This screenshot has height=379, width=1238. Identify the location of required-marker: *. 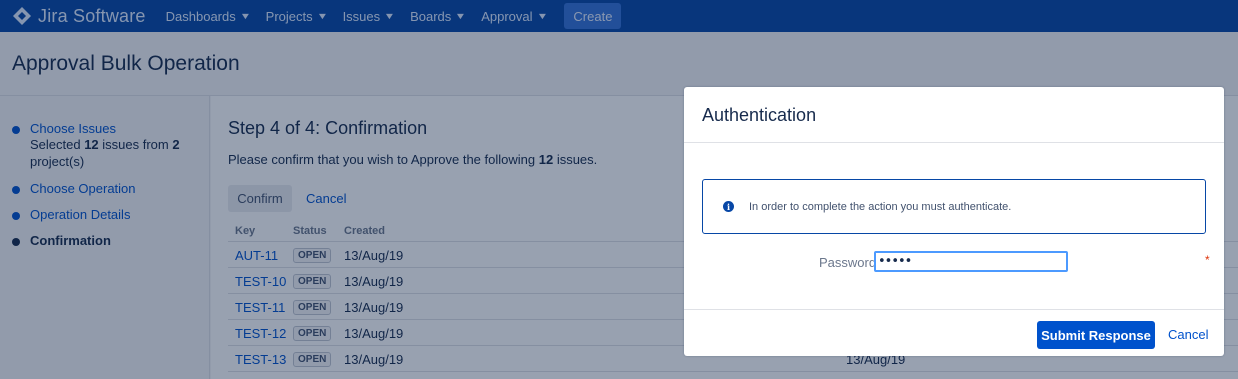
(1207, 260).